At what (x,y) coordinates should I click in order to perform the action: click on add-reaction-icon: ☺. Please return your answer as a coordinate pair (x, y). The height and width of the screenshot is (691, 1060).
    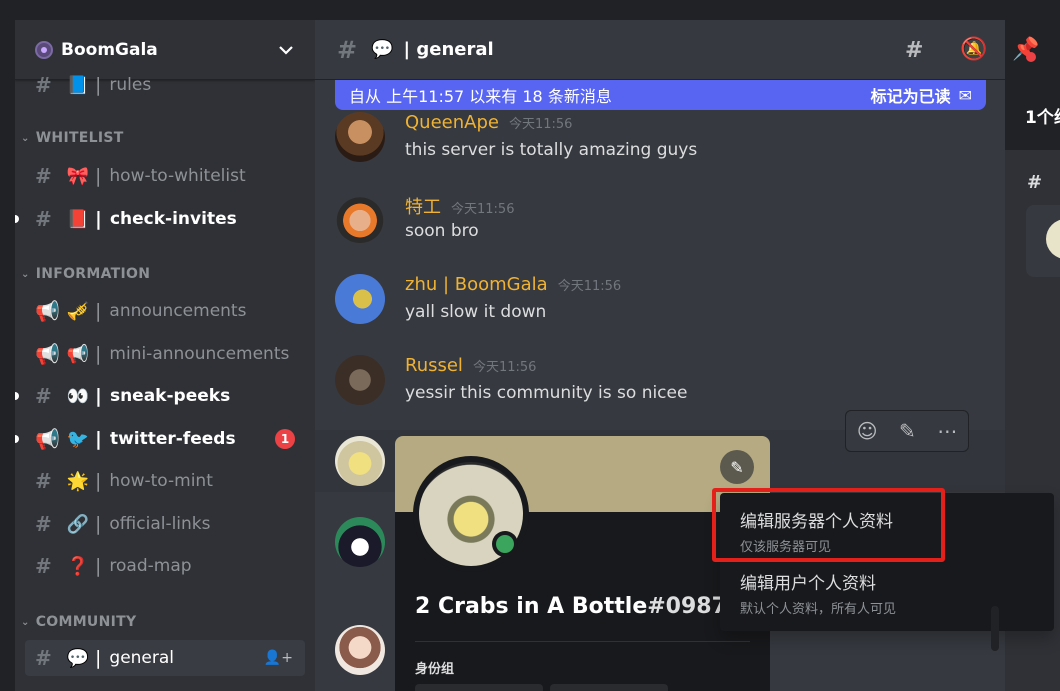
    Looking at the image, I should click on (867, 431).